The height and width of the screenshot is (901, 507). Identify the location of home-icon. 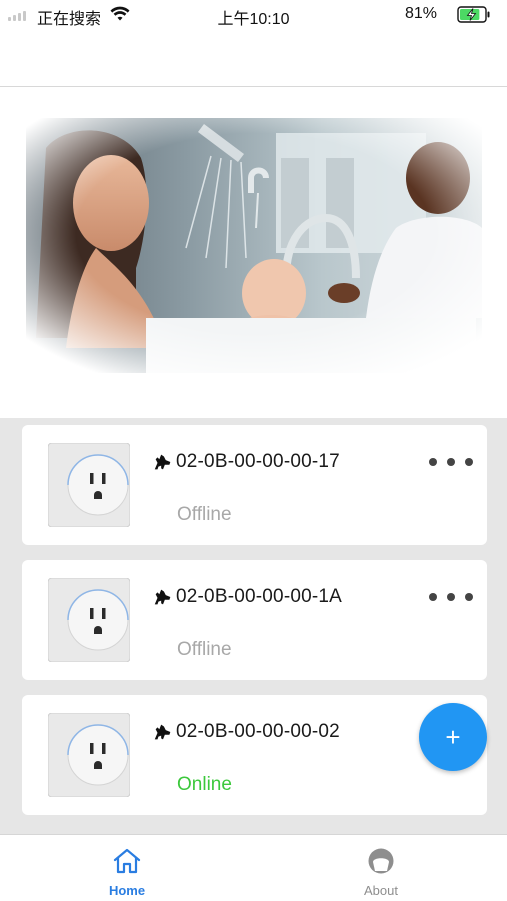
(127, 861).